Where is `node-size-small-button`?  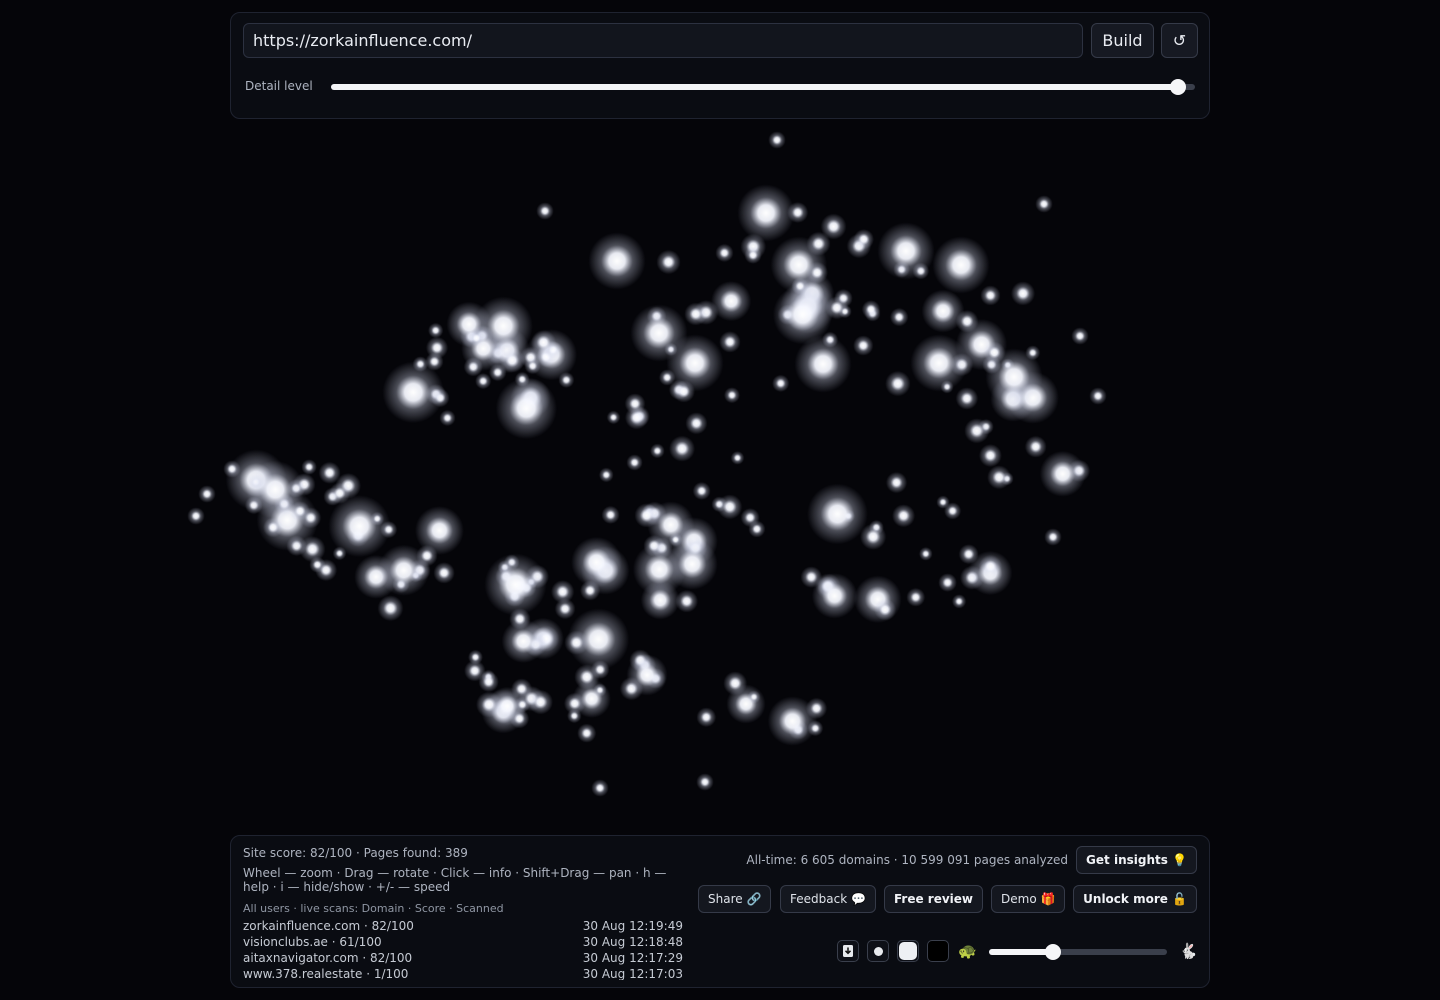
node-size-small-button is located at coordinates (878, 951).